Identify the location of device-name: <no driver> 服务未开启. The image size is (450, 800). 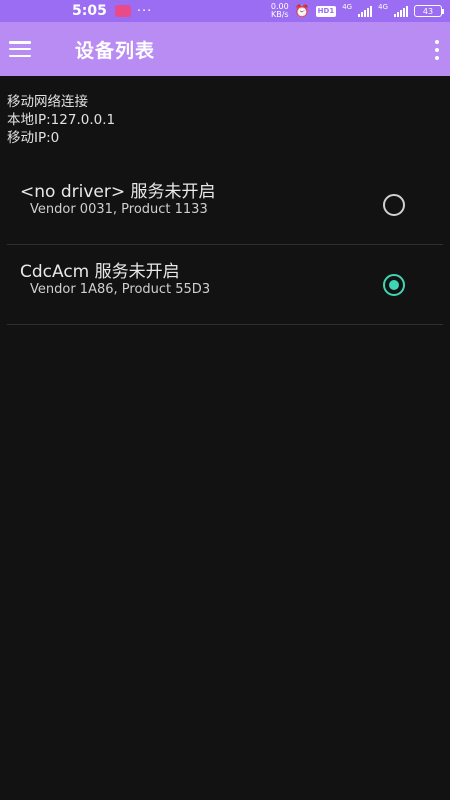
(118, 192).